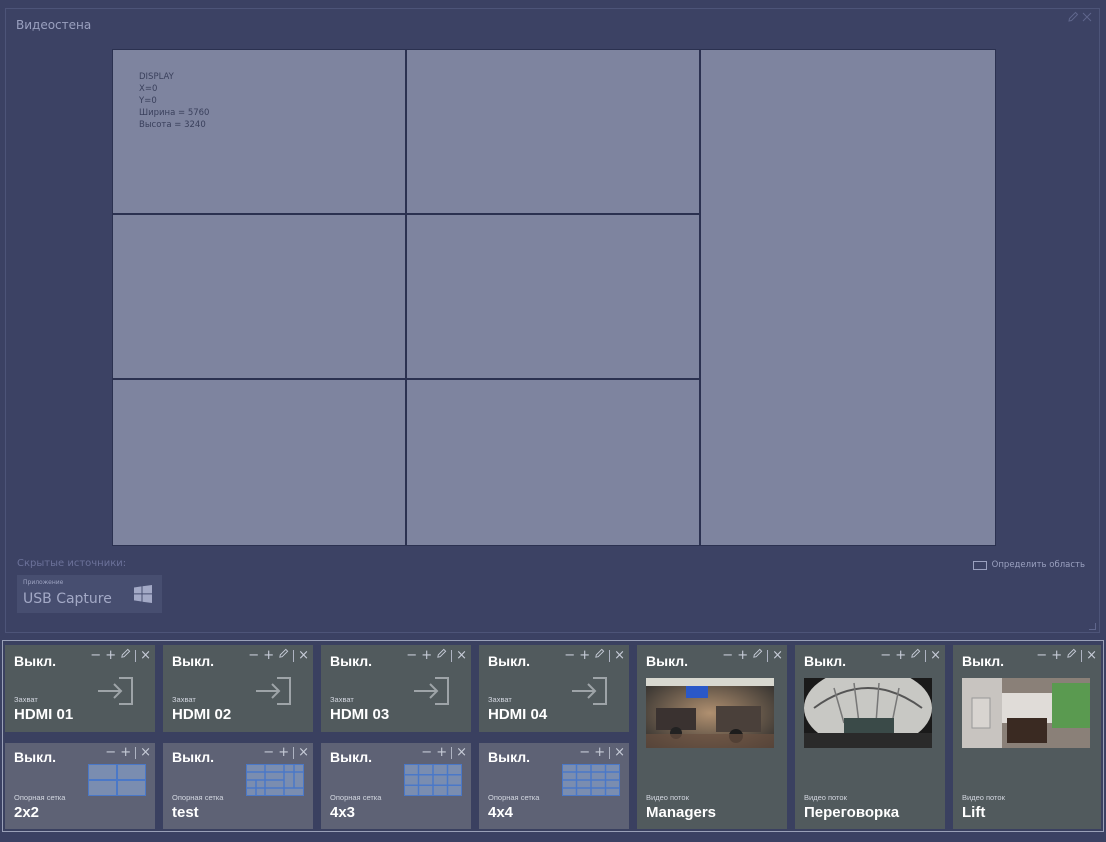 The width and height of the screenshot is (1106, 842). What do you see at coordinates (554, 786) in the screenshot?
I see `grid-tile-4x4: Выкл. − + × Опорная сетка 4x4` at bounding box center [554, 786].